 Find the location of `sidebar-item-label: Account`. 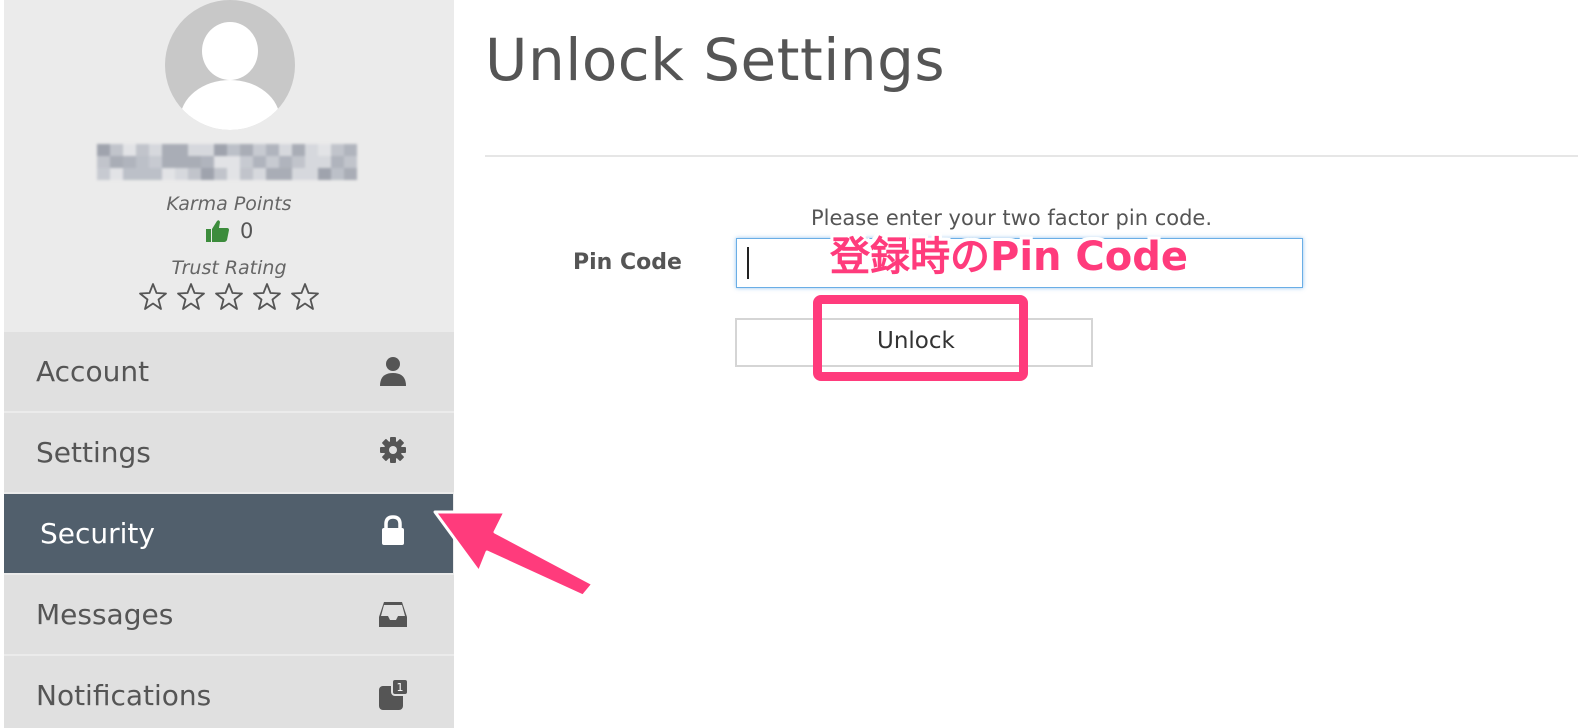

sidebar-item-label: Account is located at coordinates (93, 371).